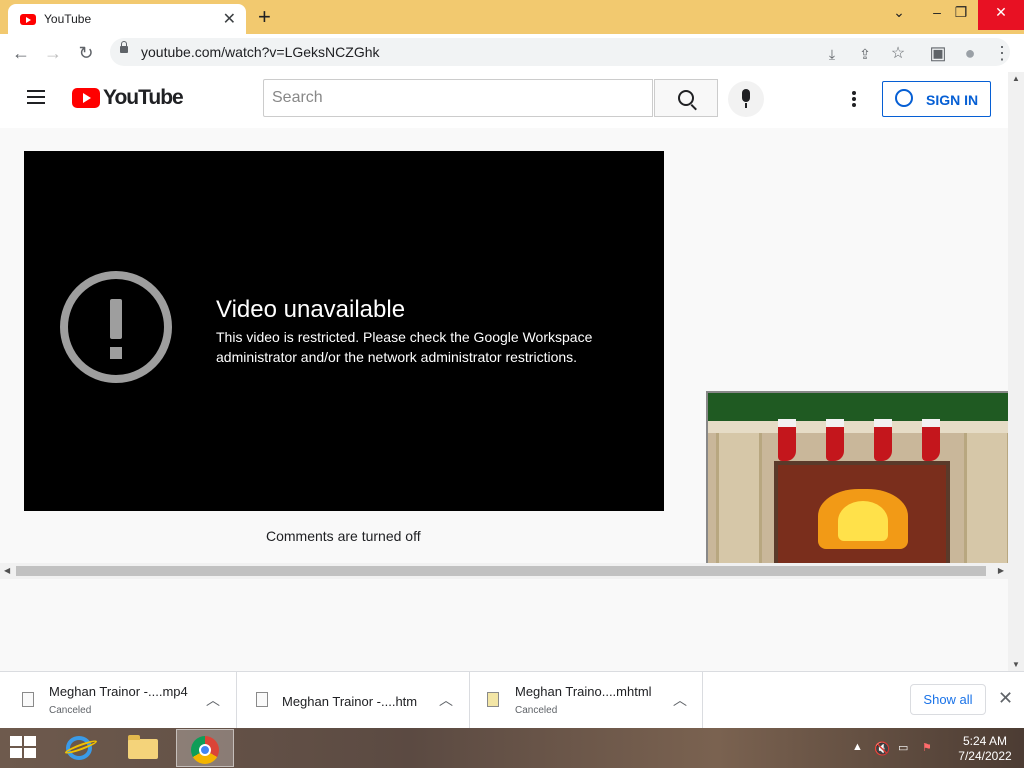 This screenshot has height=768, width=1024. I want to click on network-icon: ▭, so click(903, 747).